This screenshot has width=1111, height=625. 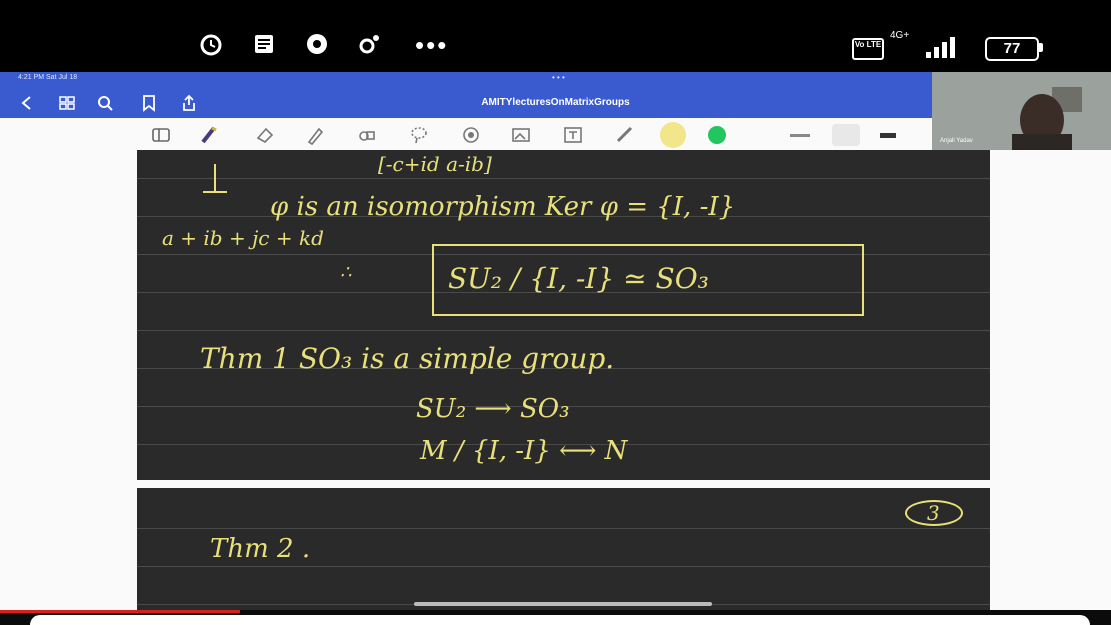 What do you see at coordinates (471, 135) in the screenshot?
I see `photo-icon` at bounding box center [471, 135].